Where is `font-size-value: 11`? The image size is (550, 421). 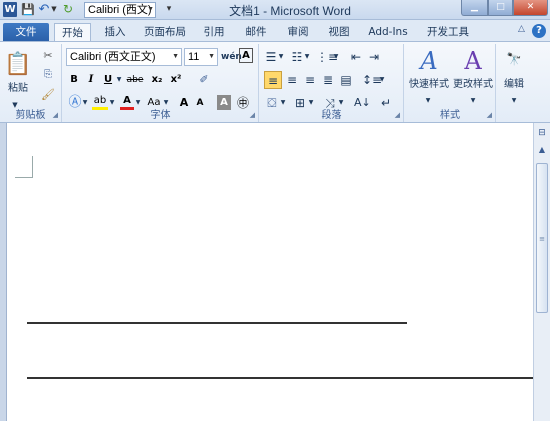 font-size-value: 11 is located at coordinates (194, 57).